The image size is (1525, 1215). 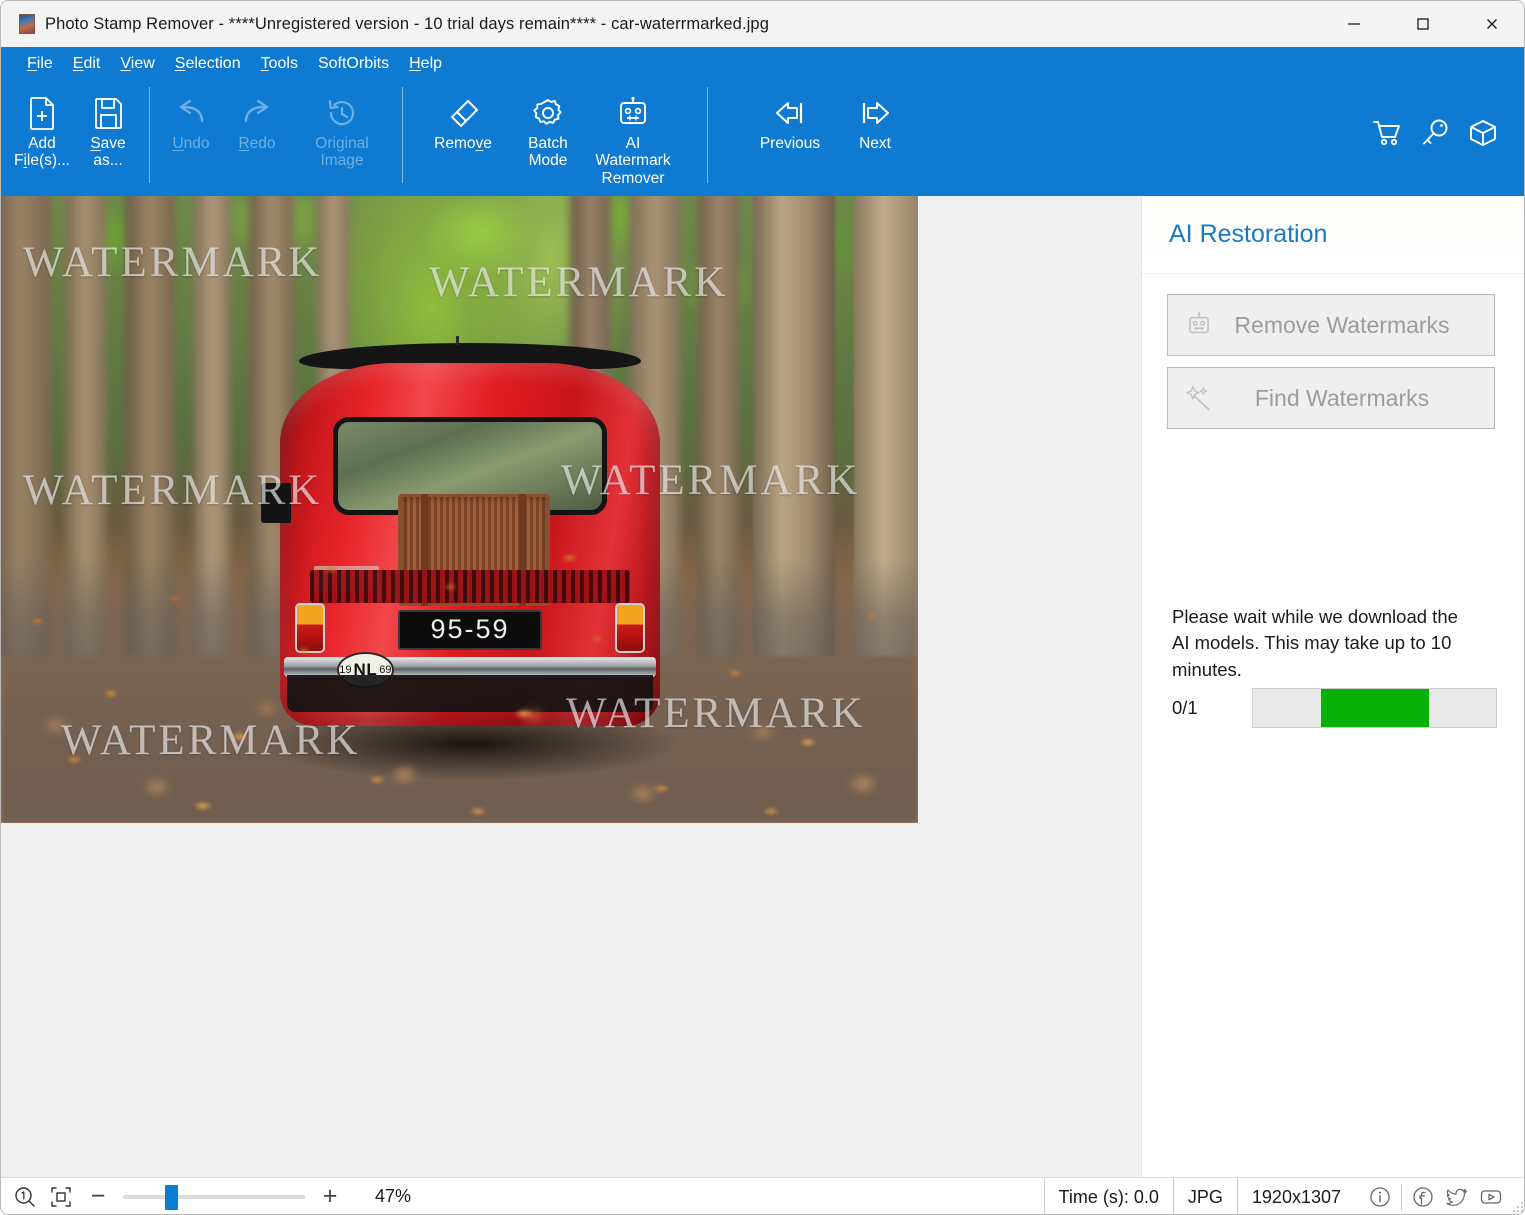 What do you see at coordinates (633, 143) in the screenshot?
I see `ai-watermark-label-1: AI` at bounding box center [633, 143].